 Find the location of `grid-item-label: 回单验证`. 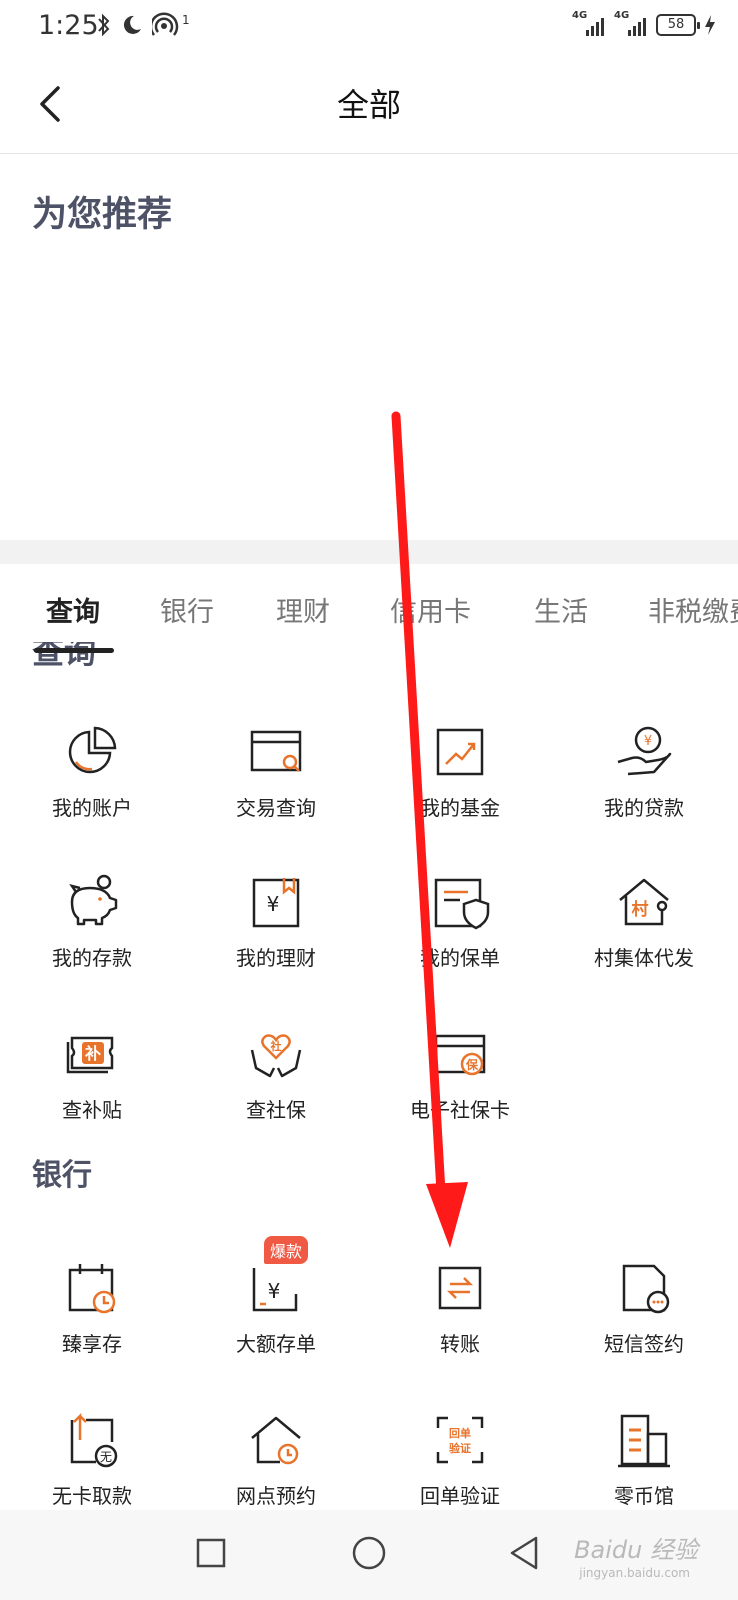

grid-item-label: 回单验证 is located at coordinates (460, 1496).